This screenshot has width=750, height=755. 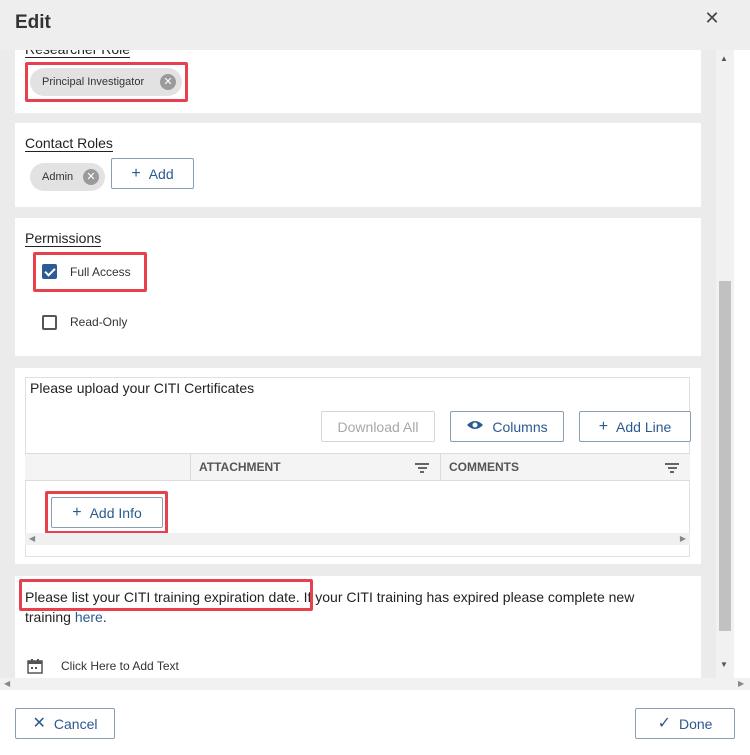 What do you see at coordinates (35, 666) in the screenshot?
I see `calendar-icon` at bounding box center [35, 666].